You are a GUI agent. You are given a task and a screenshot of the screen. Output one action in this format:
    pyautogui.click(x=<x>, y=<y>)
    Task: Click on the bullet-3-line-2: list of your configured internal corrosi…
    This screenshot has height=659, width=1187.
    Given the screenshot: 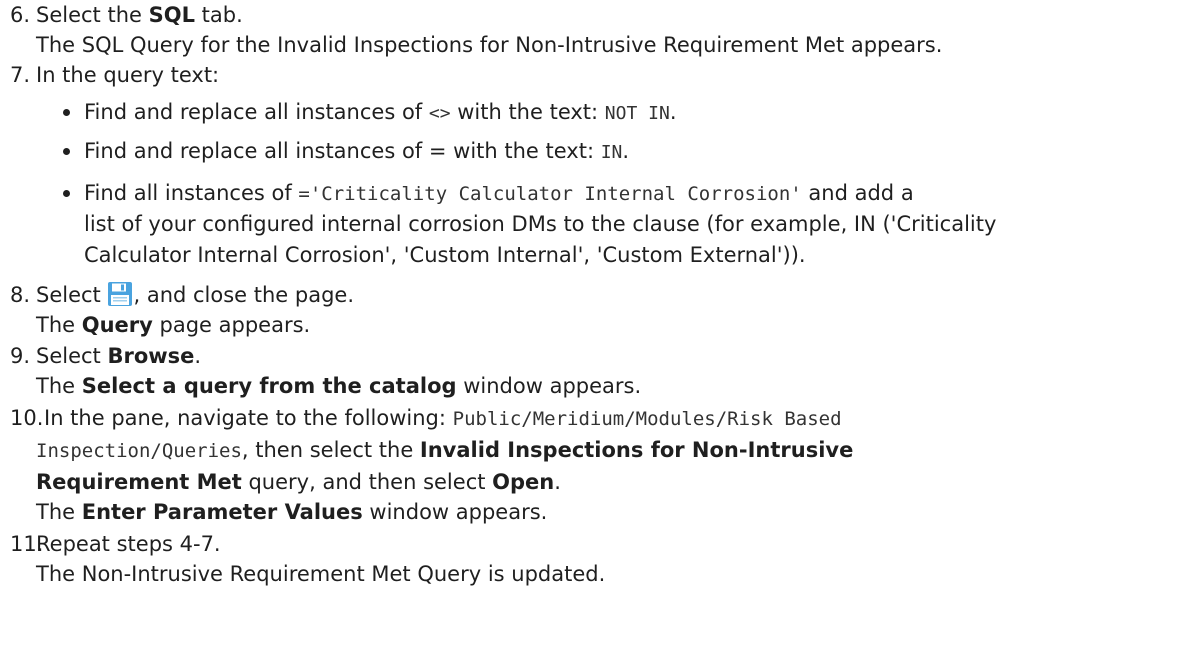 What is the action you would take?
    pyautogui.click(x=540, y=224)
    